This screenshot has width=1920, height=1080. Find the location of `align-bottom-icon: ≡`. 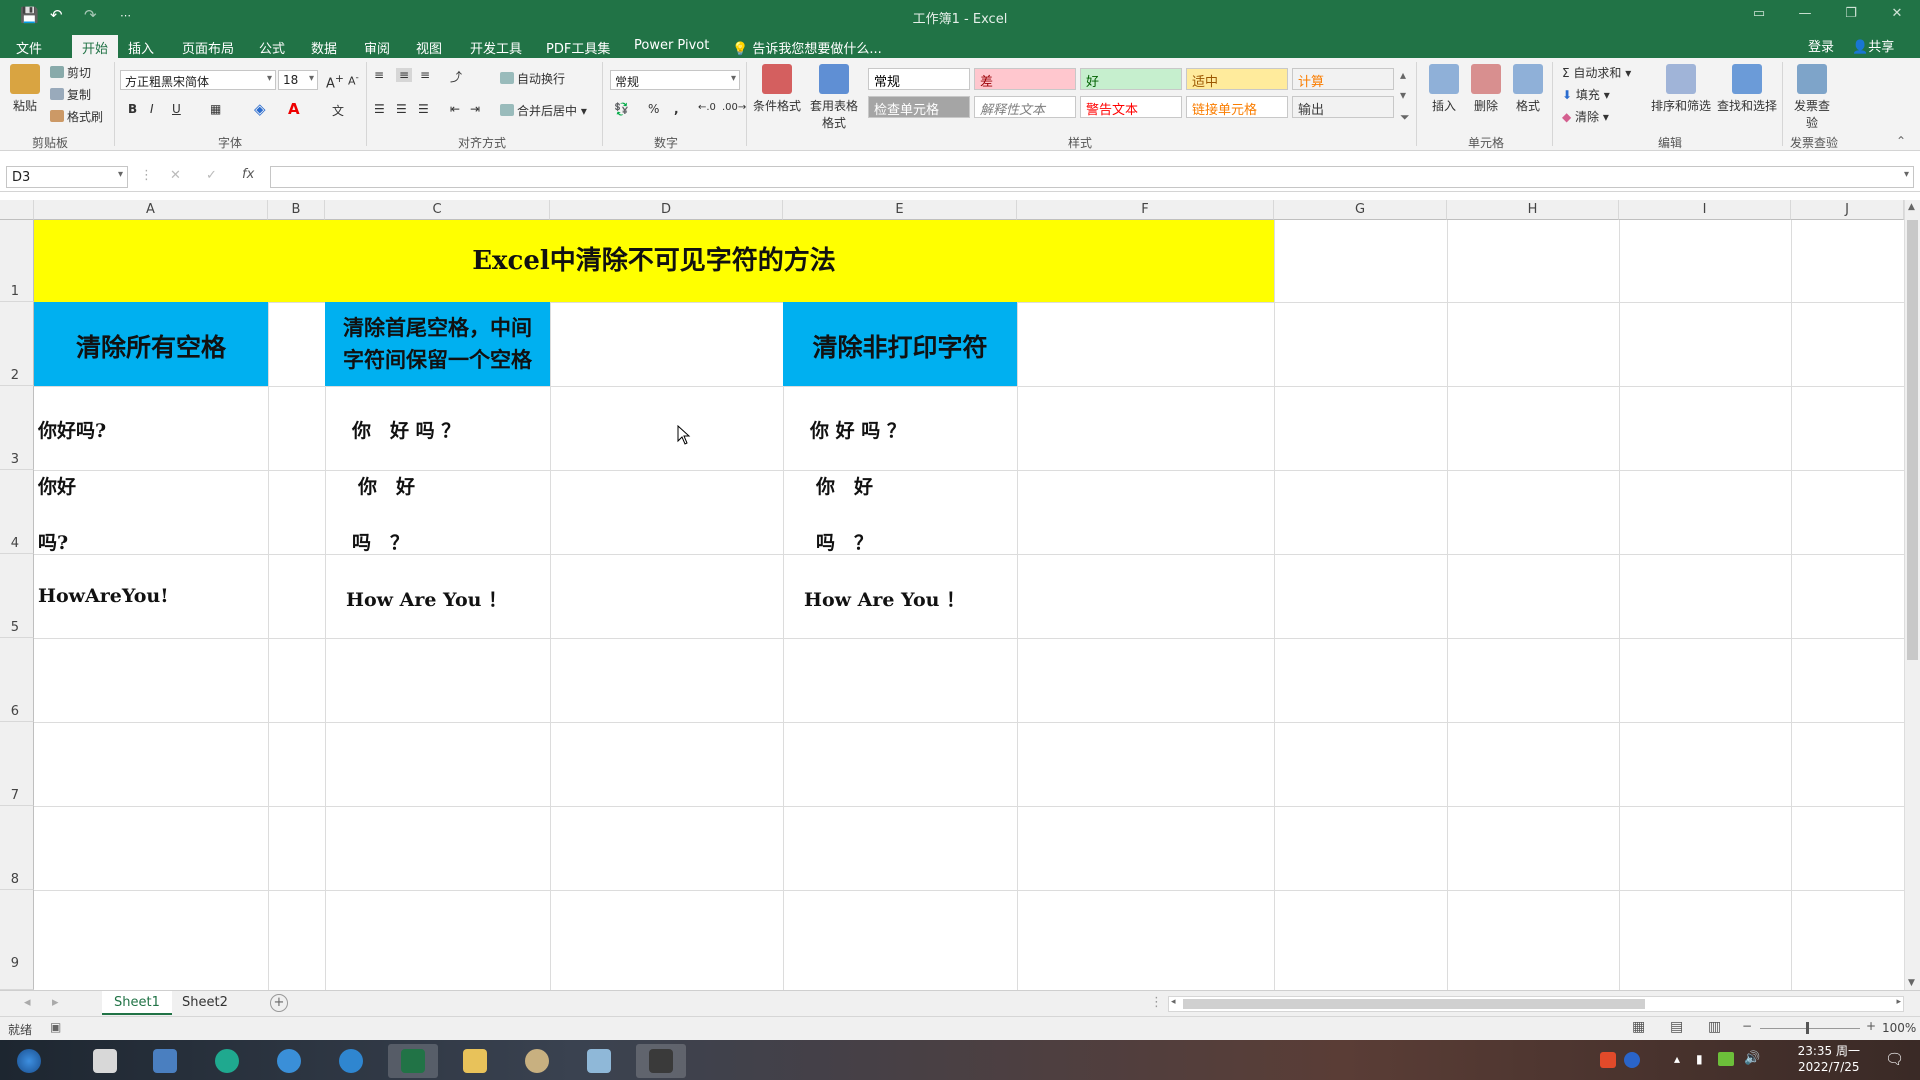

align-bottom-icon: ≡ is located at coordinates (425, 75).